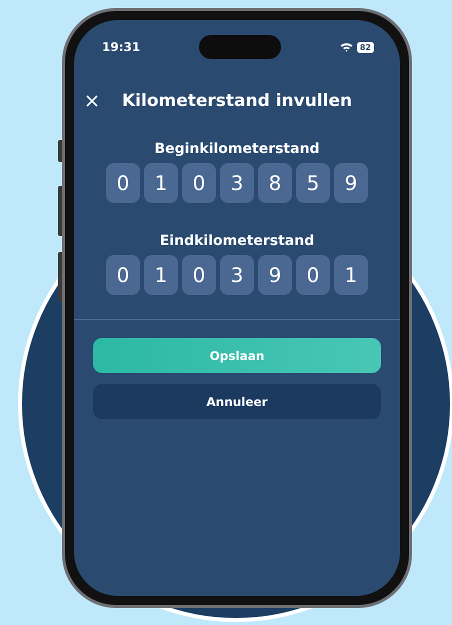 The height and width of the screenshot is (625, 452). Describe the element at coordinates (121, 47) in the screenshot. I see `status-time: 19:31` at that location.